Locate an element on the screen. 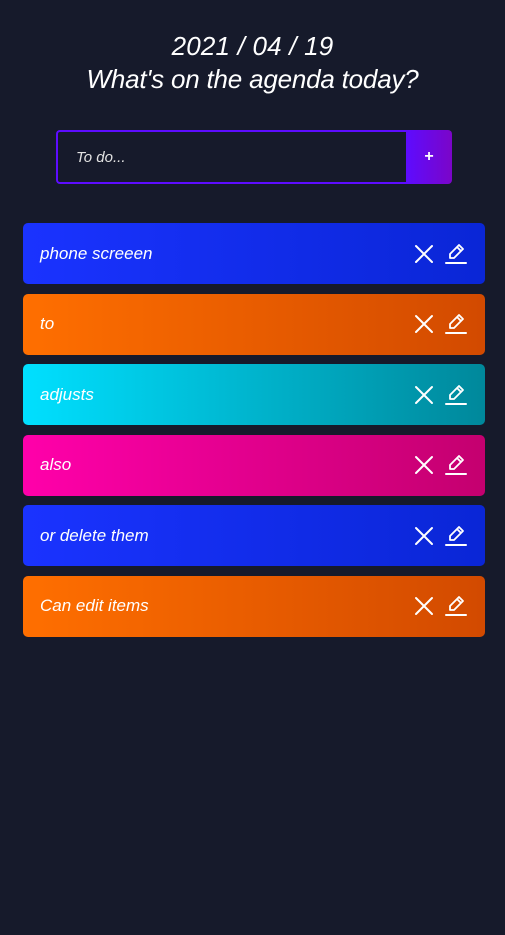 The width and height of the screenshot is (505, 935). page-title: What's on the agenda today? is located at coordinates (252, 79).